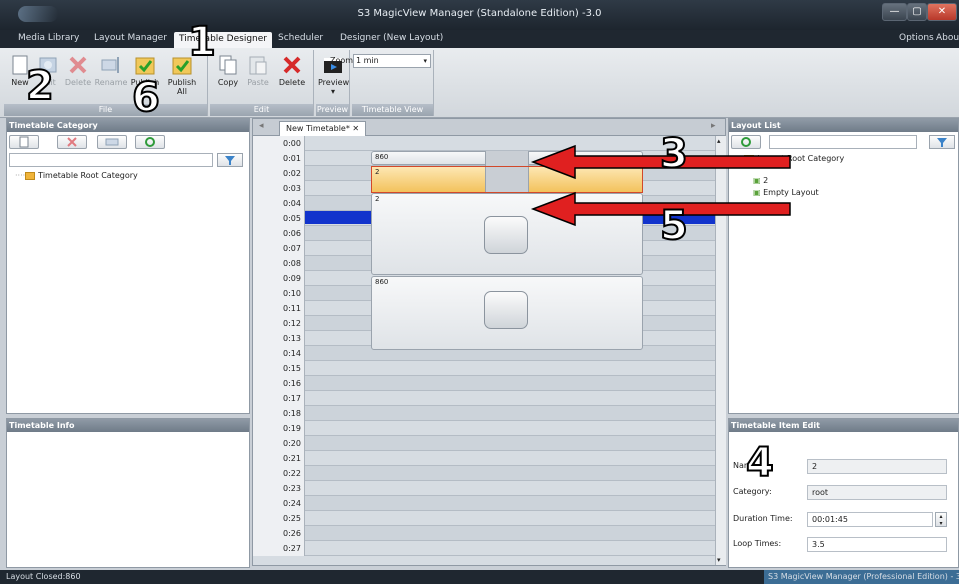  I want to click on time-row: 0:23, so click(484, 488).